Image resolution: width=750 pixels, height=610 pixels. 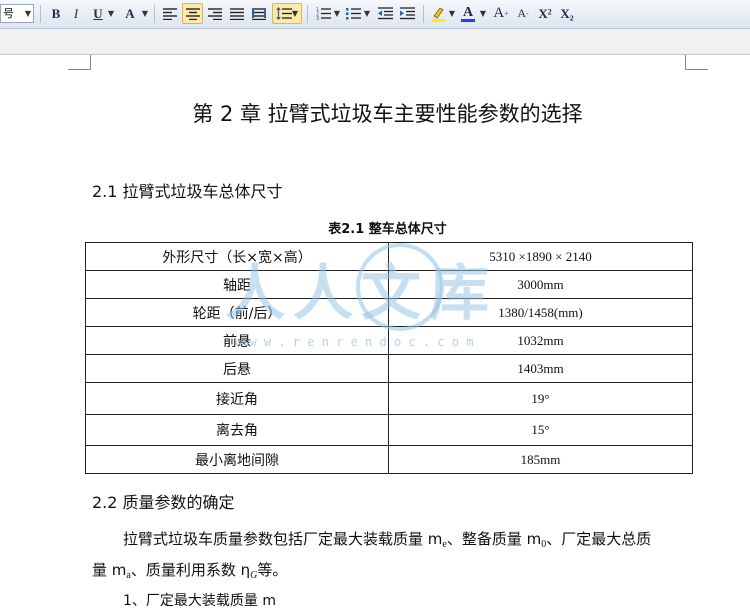 What do you see at coordinates (27, 13) in the screenshot?
I see `chevron-down-icon: ▼` at bounding box center [27, 13].